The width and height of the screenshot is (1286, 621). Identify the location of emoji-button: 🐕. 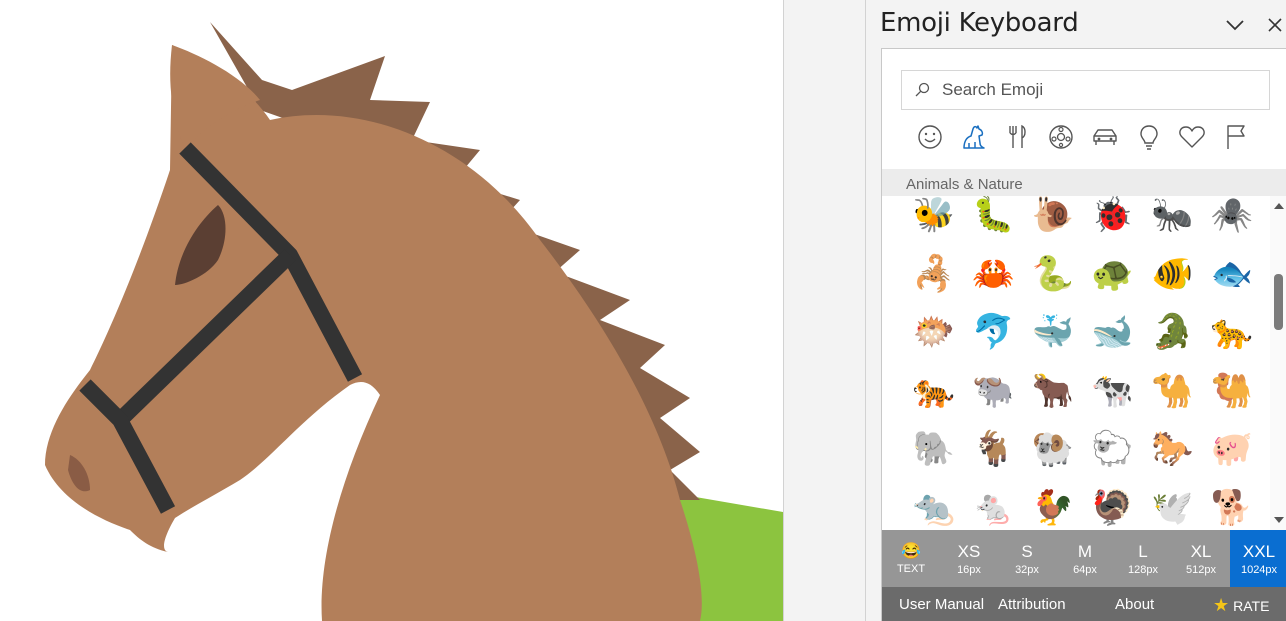
(1232, 504).